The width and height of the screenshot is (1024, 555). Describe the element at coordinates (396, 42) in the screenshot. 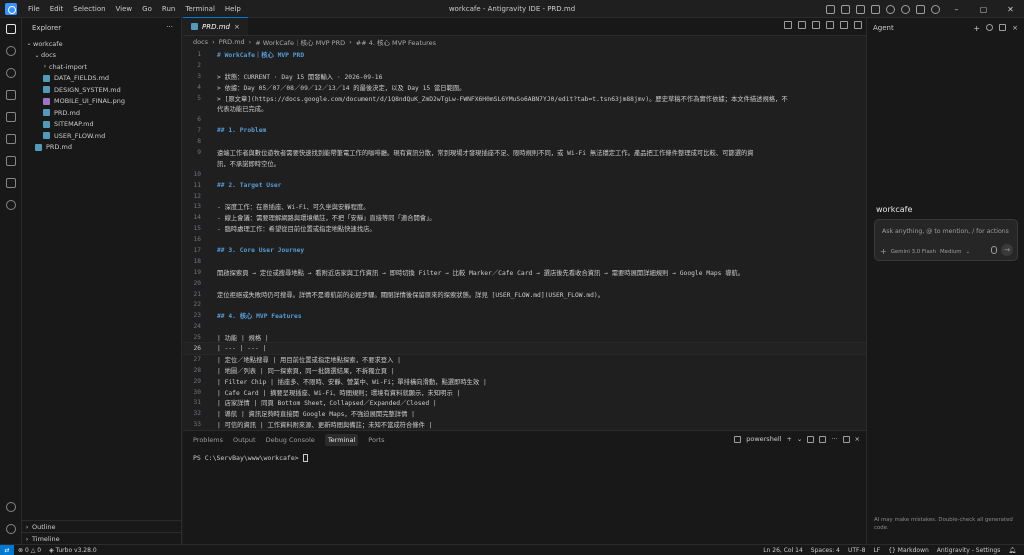

I see `breadcrumb-item: ## 4. 核心 MVP Features` at that location.